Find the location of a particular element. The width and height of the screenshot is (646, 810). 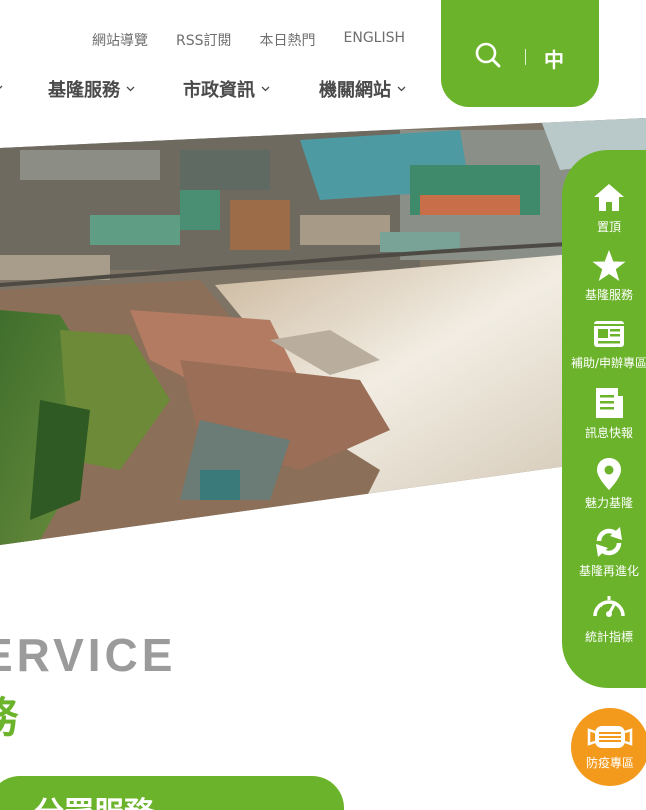

nav-label: 市政資訊 is located at coordinates (219, 90).